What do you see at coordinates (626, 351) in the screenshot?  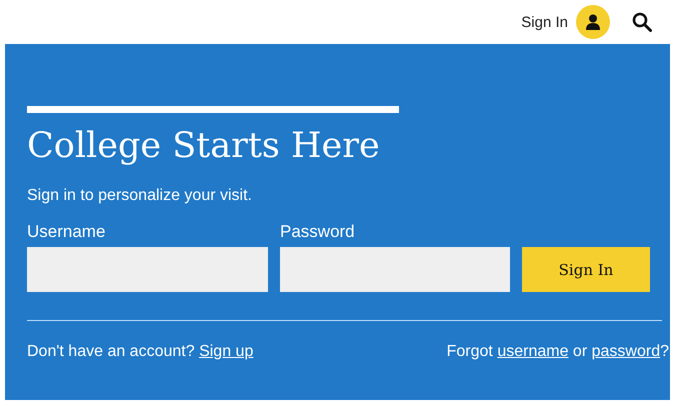 I see `text-link: password` at bounding box center [626, 351].